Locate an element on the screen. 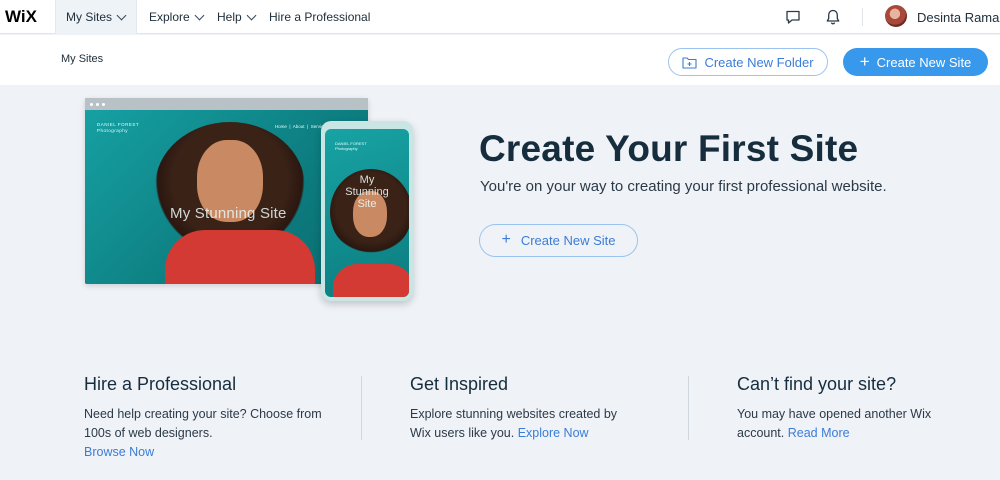 The image size is (1000, 480). chat-icon is located at coordinates (793, 17).